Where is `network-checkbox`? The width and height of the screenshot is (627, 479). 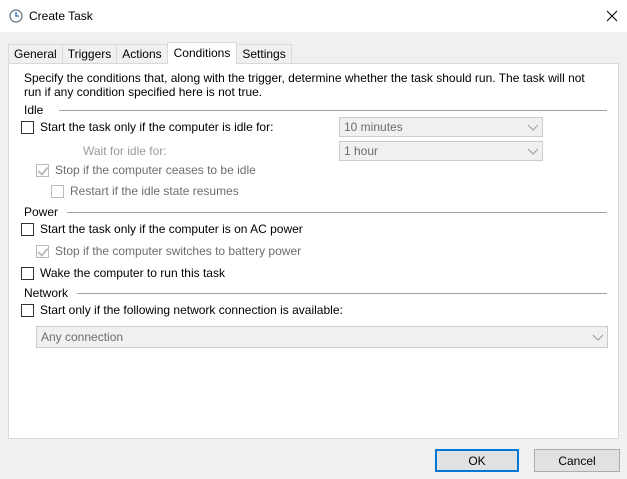
network-checkbox is located at coordinates (27, 310).